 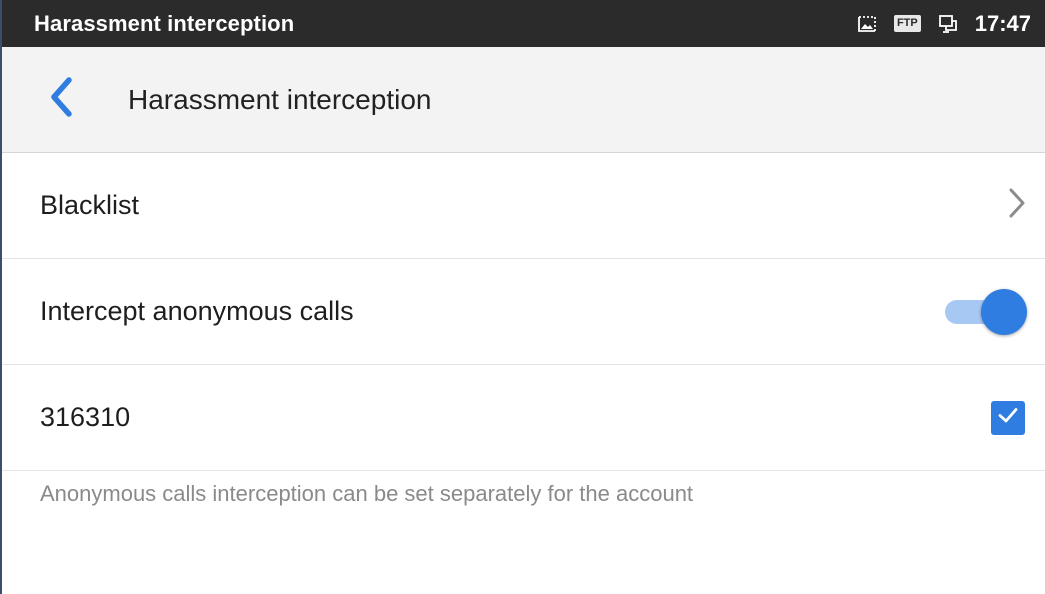 I want to click on intercept-anonymous-label: Intercept anonymous calls, so click(x=197, y=311).